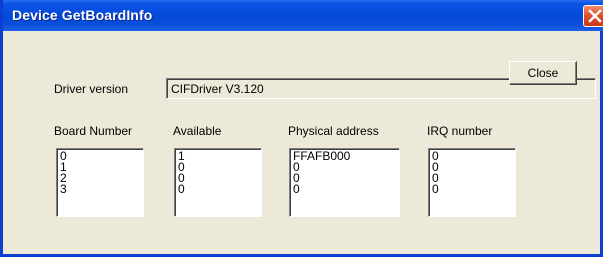 The height and width of the screenshot is (257, 603). Describe the element at coordinates (91, 89) in the screenshot. I see `driver-version-label: Driver version` at that location.